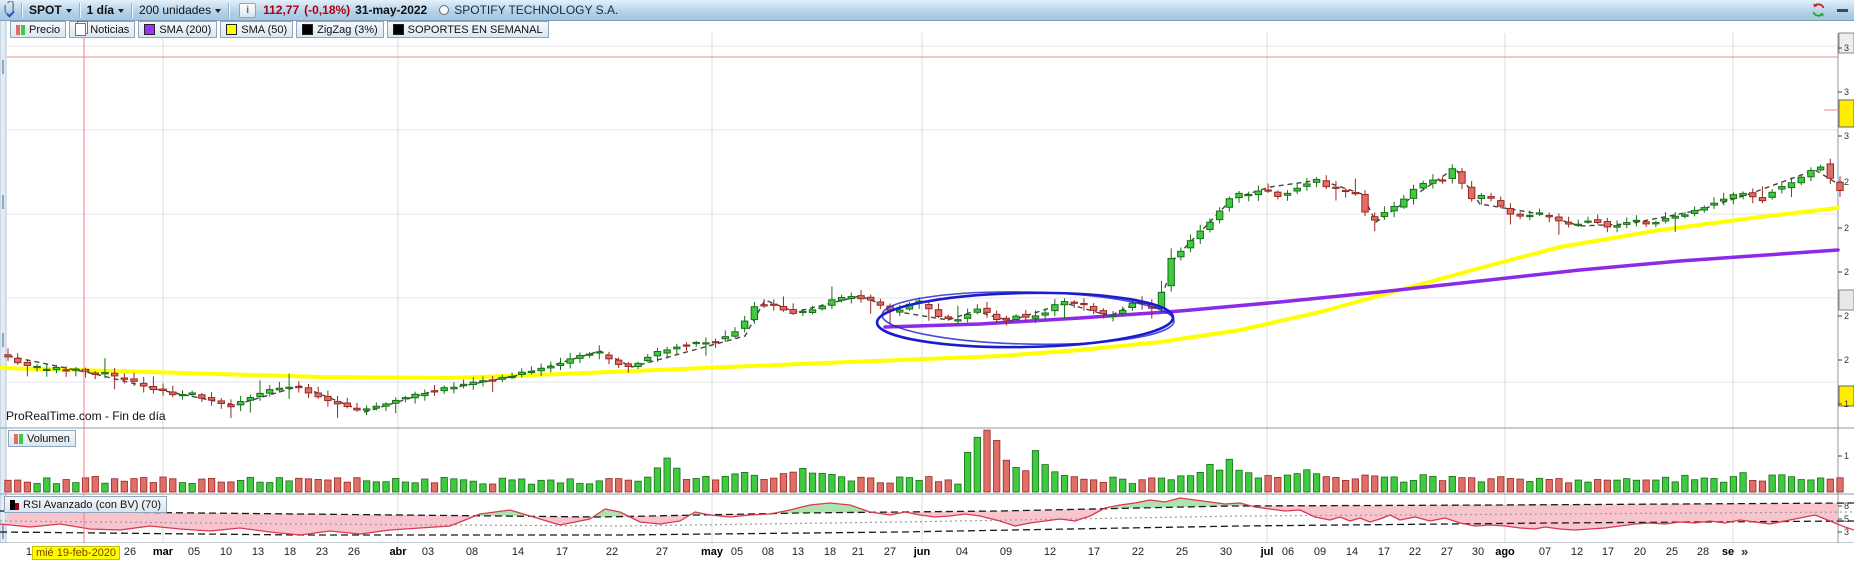 The height and width of the screenshot is (562, 1854). What do you see at coordinates (1842, 10) in the screenshot?
I see `minimize-icon` at bounding box center [1842, 10].